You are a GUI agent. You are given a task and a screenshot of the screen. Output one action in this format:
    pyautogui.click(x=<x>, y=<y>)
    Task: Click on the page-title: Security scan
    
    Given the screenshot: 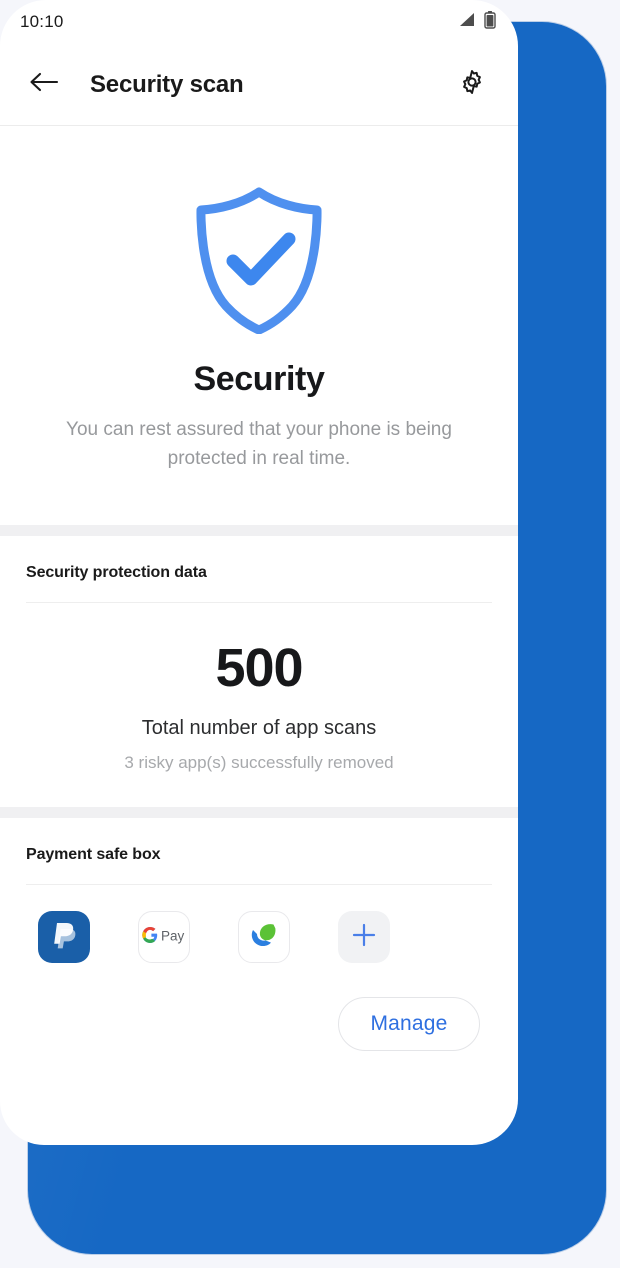 What is the action you would take?
    pyautogui.click(x=167, y=84)
    